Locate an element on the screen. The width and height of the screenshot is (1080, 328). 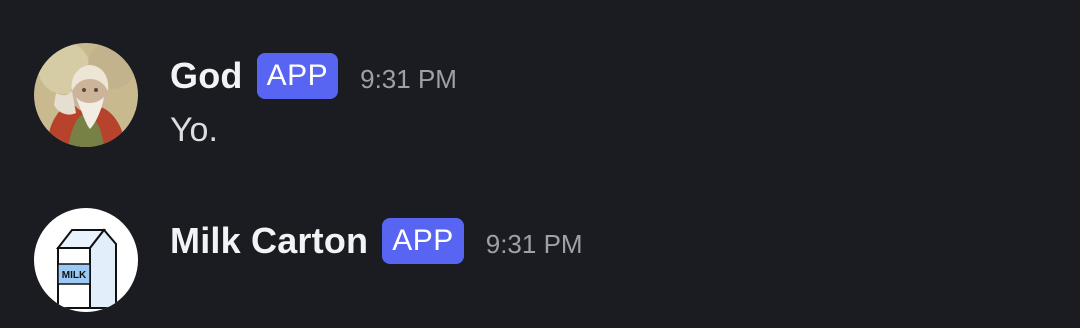
username: Milk Carton is located at coordinates (269, 241).